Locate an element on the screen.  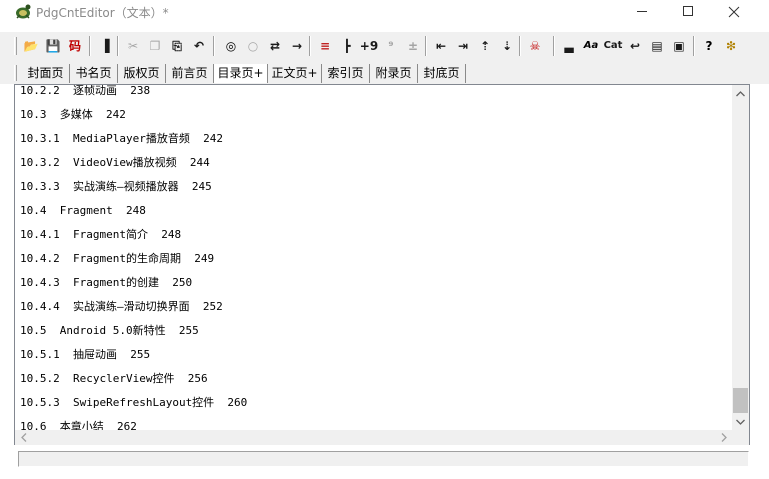
toc-line: 10.3.3 实战演练—视频播放器 245 is located at coordinates (116, 187).